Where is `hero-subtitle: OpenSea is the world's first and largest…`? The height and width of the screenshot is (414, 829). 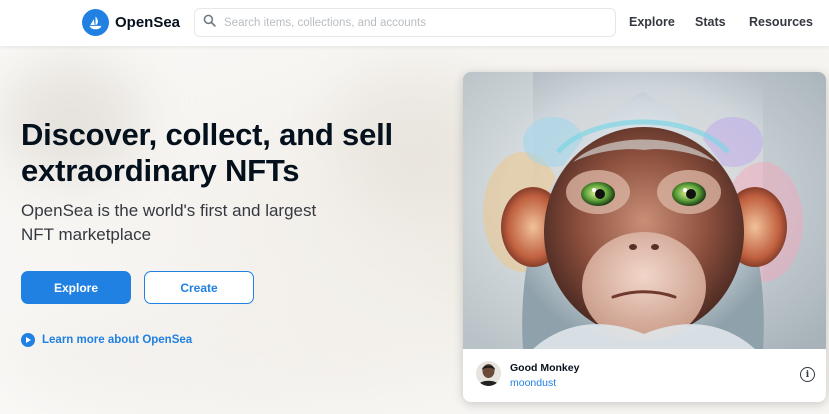
hero-subtitle: OpenSea is the world's first and largest… is located at coordinates (169, 222).